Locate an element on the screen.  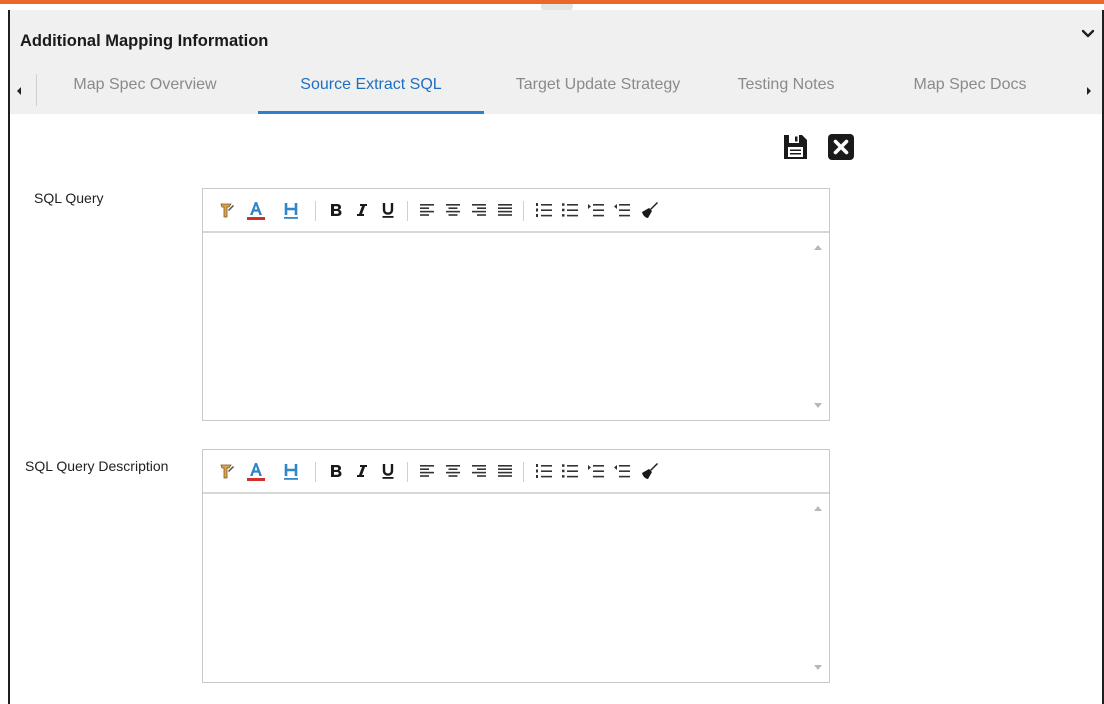
tab-testing-notes: Testing Notes is located at coordinates (786, 91).